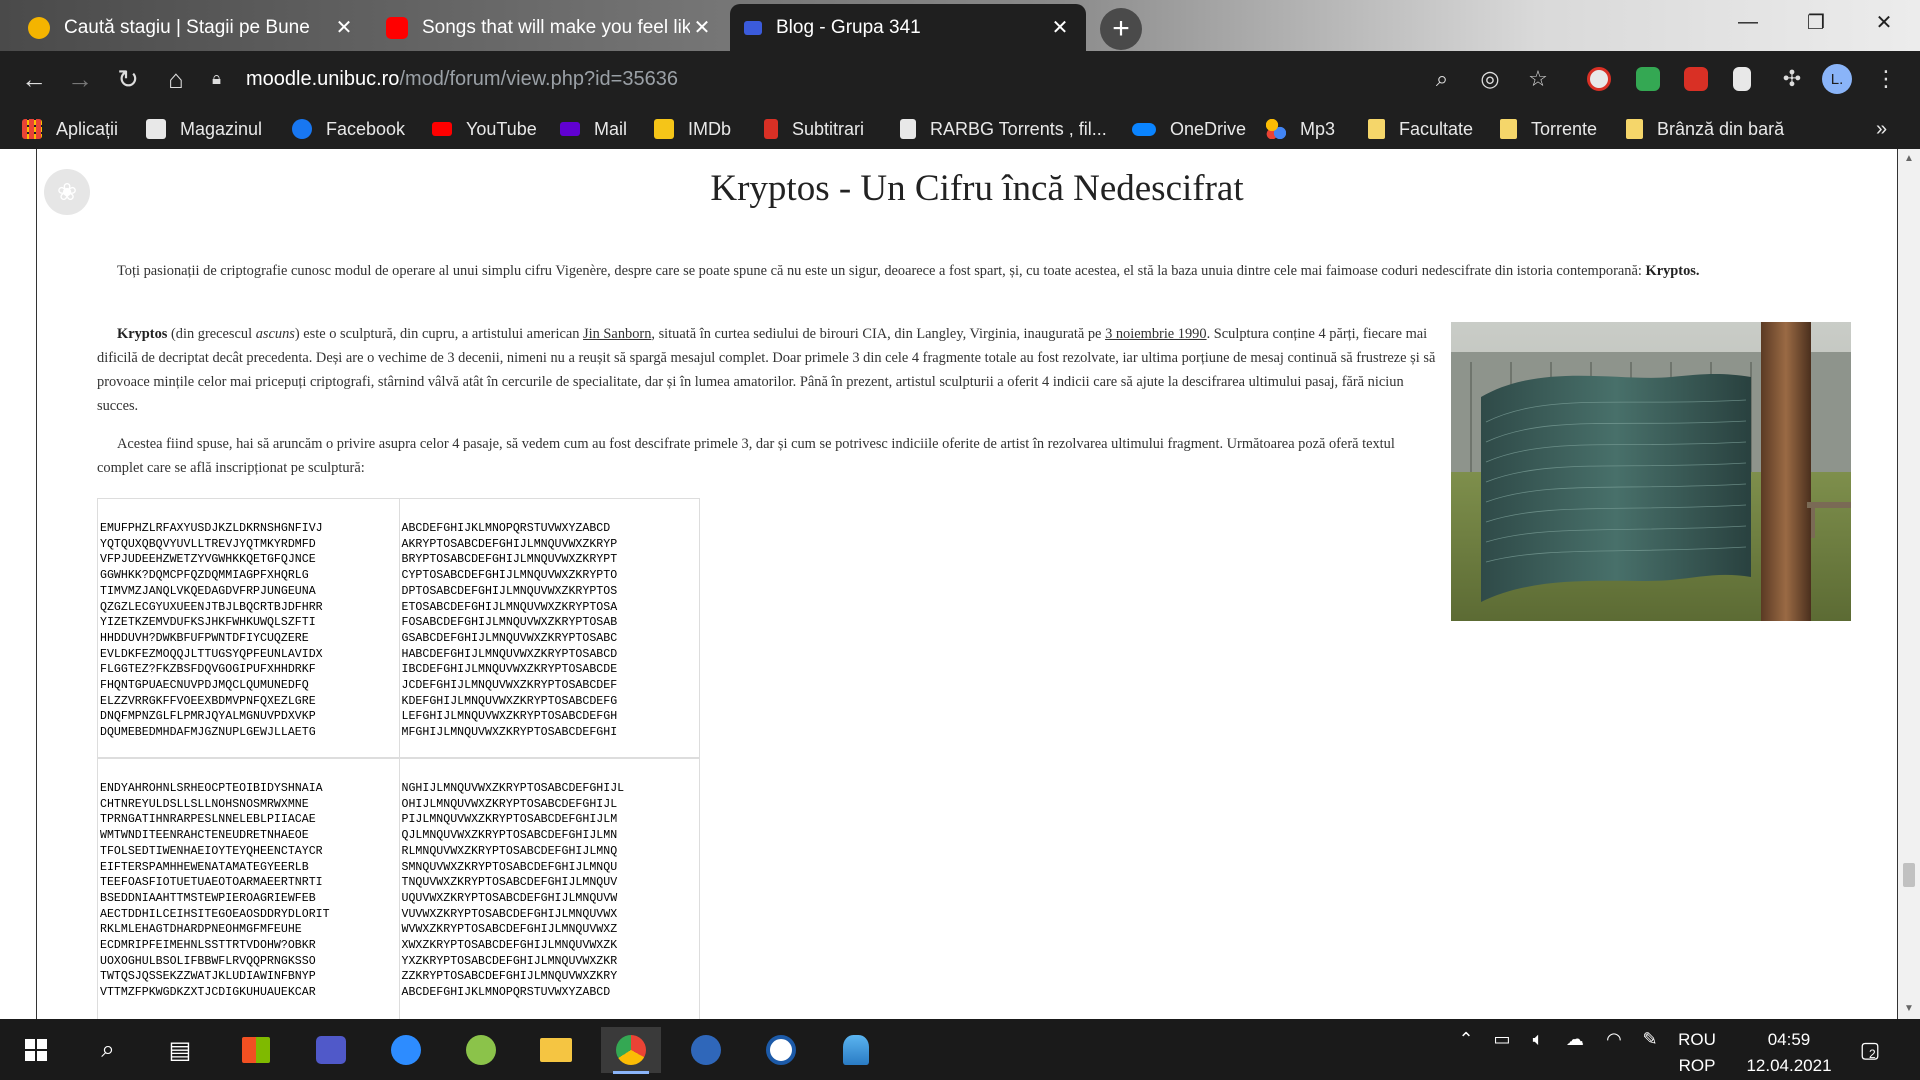 Image resolution: width=1920 pixels, height=1080 pixels. Describe the element at coordinates (176, 79) in the screenshot. I see `home-button: ⌂` at that location.